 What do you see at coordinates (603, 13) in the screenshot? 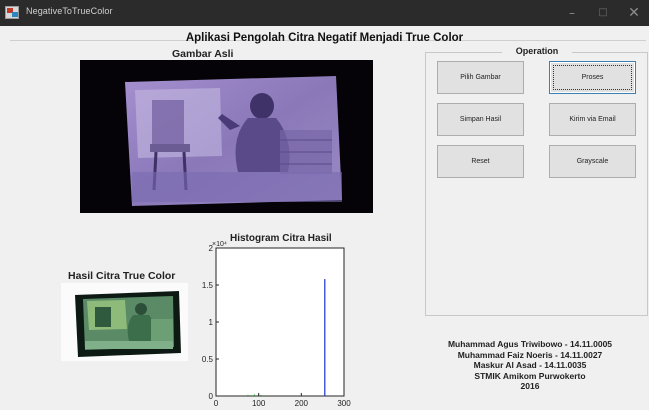
I see `maximize-button: □` at bounding box center [603, 13].